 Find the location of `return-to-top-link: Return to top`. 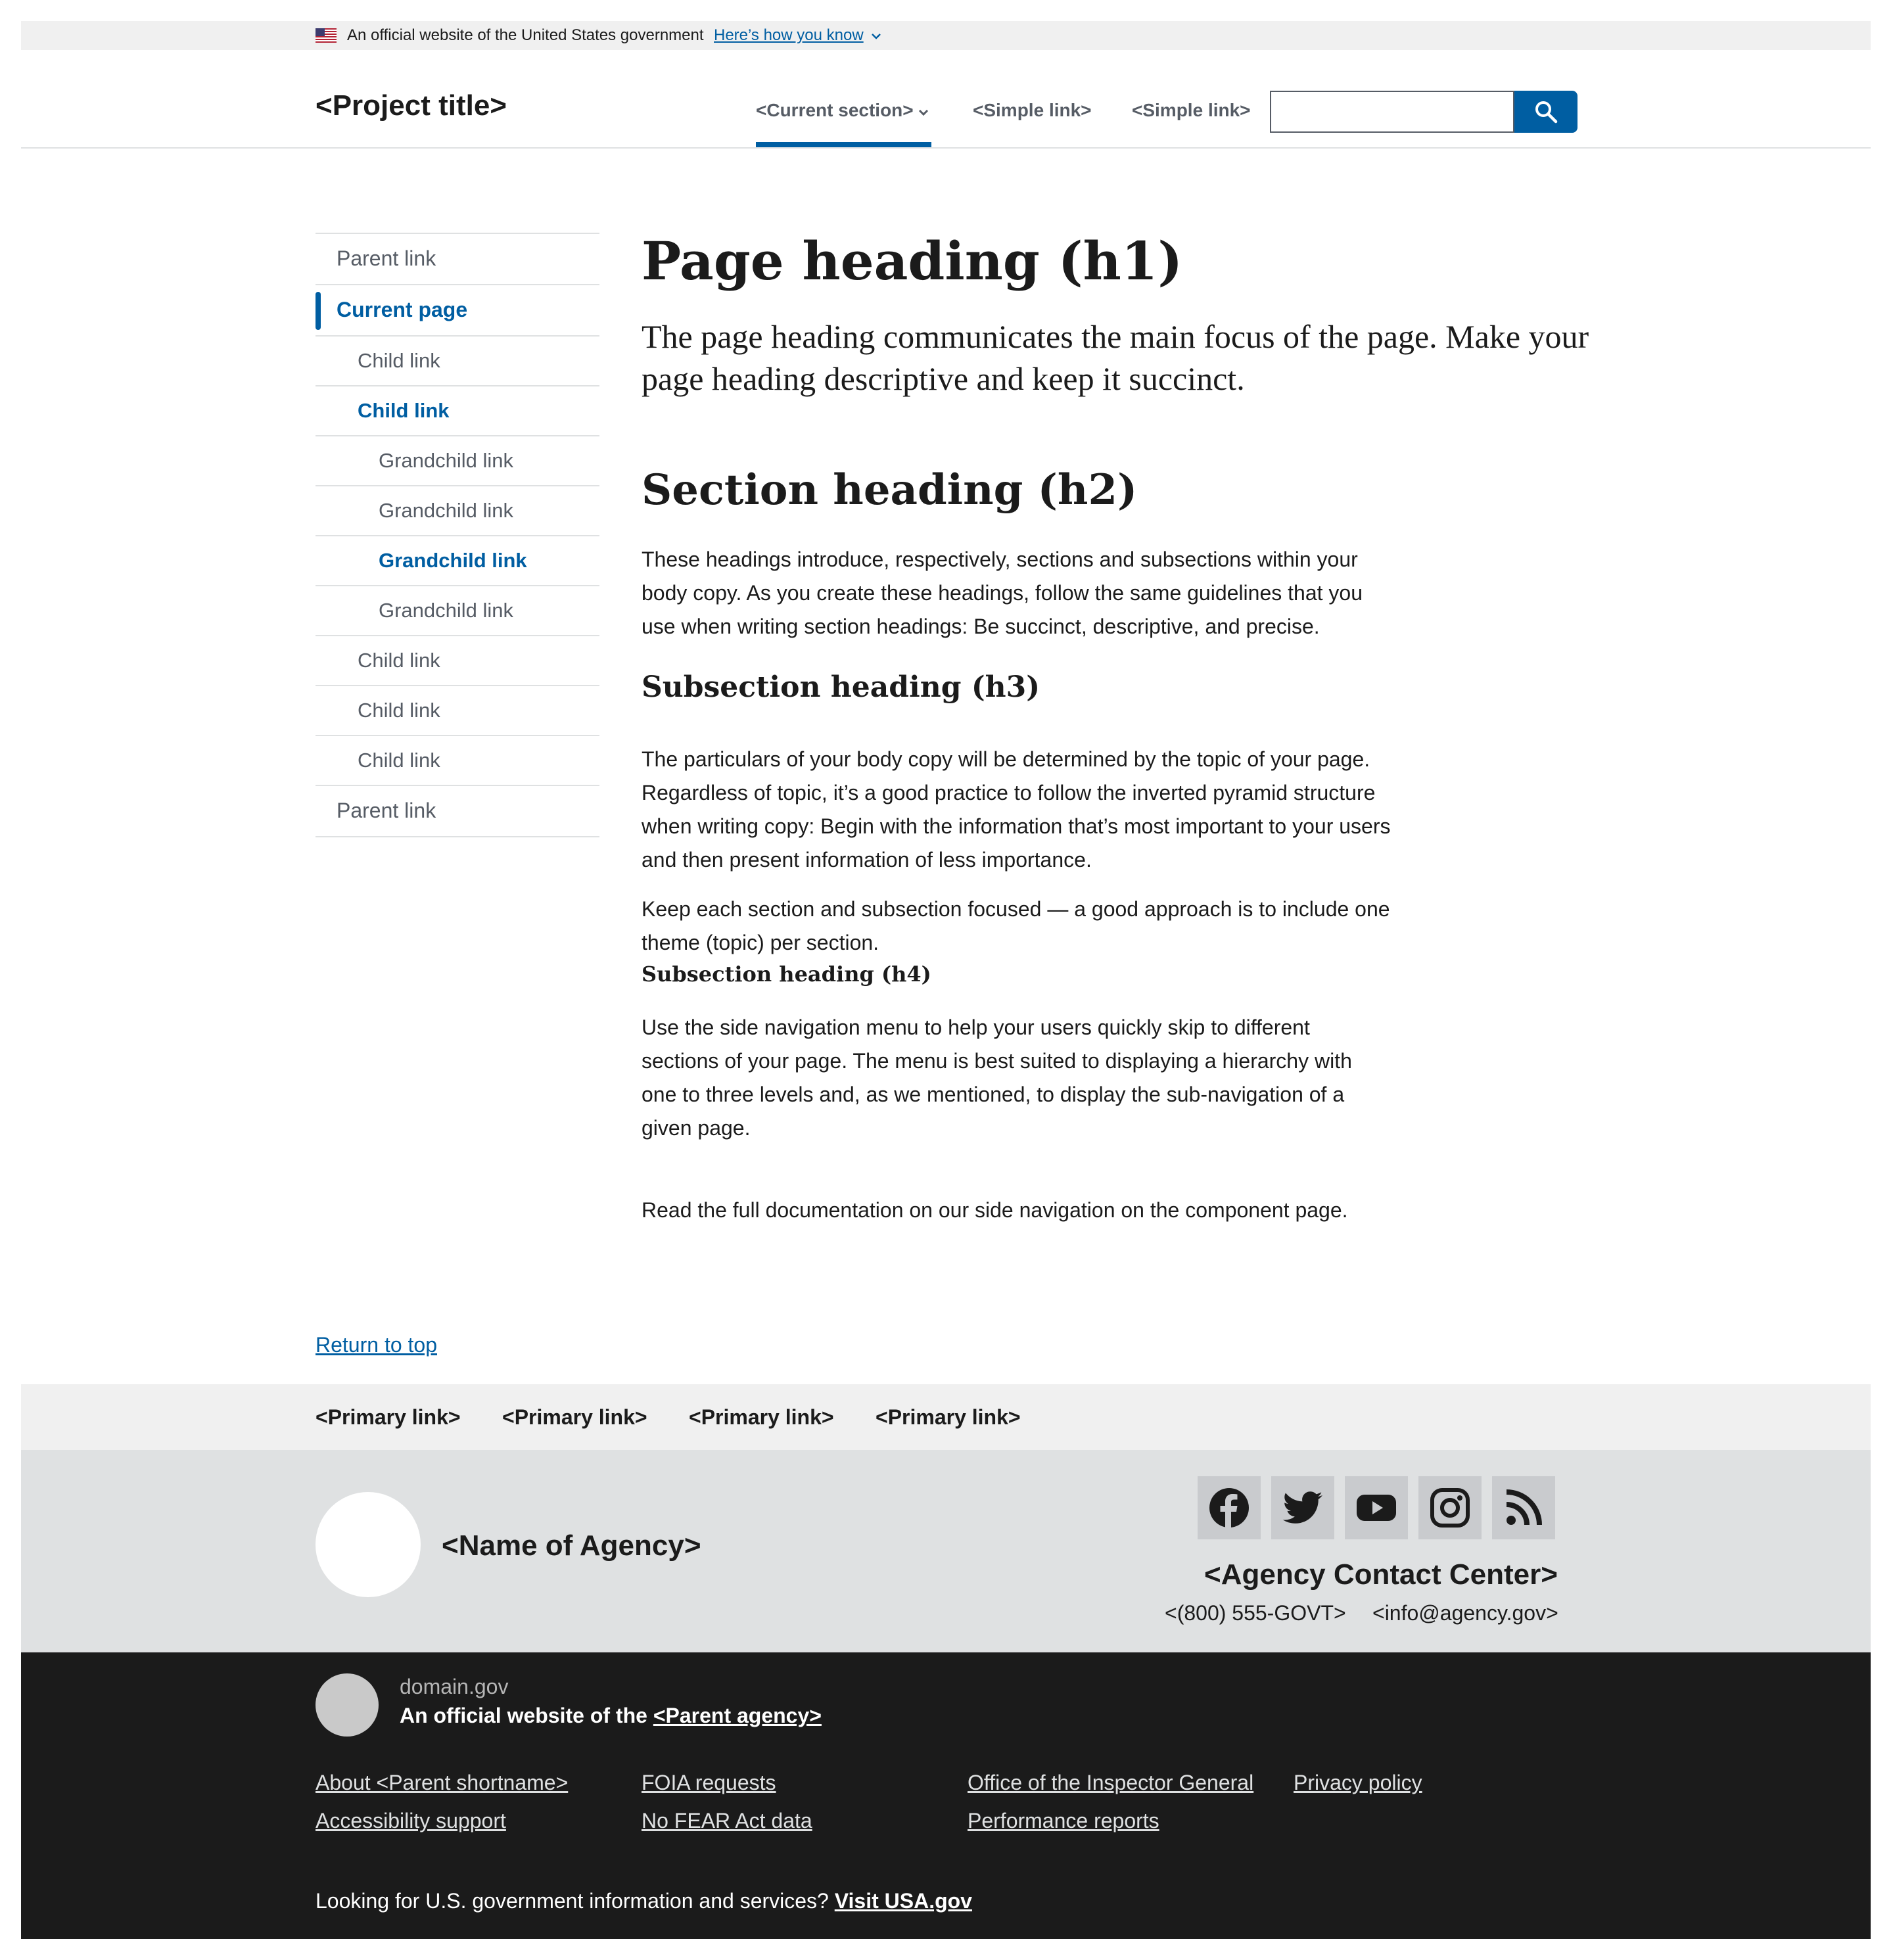

return-to-top-link: Return to top is located at coordinates (376, 1345).